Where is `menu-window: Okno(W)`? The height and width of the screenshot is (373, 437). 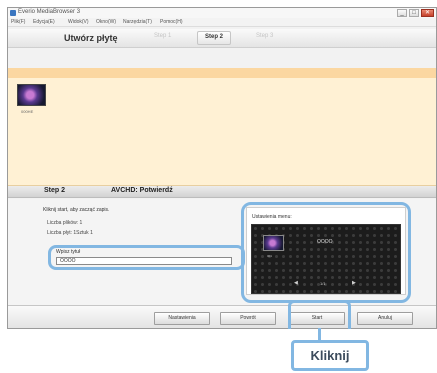 menu-window: Okno(W) is located at coordinates (106, 22).